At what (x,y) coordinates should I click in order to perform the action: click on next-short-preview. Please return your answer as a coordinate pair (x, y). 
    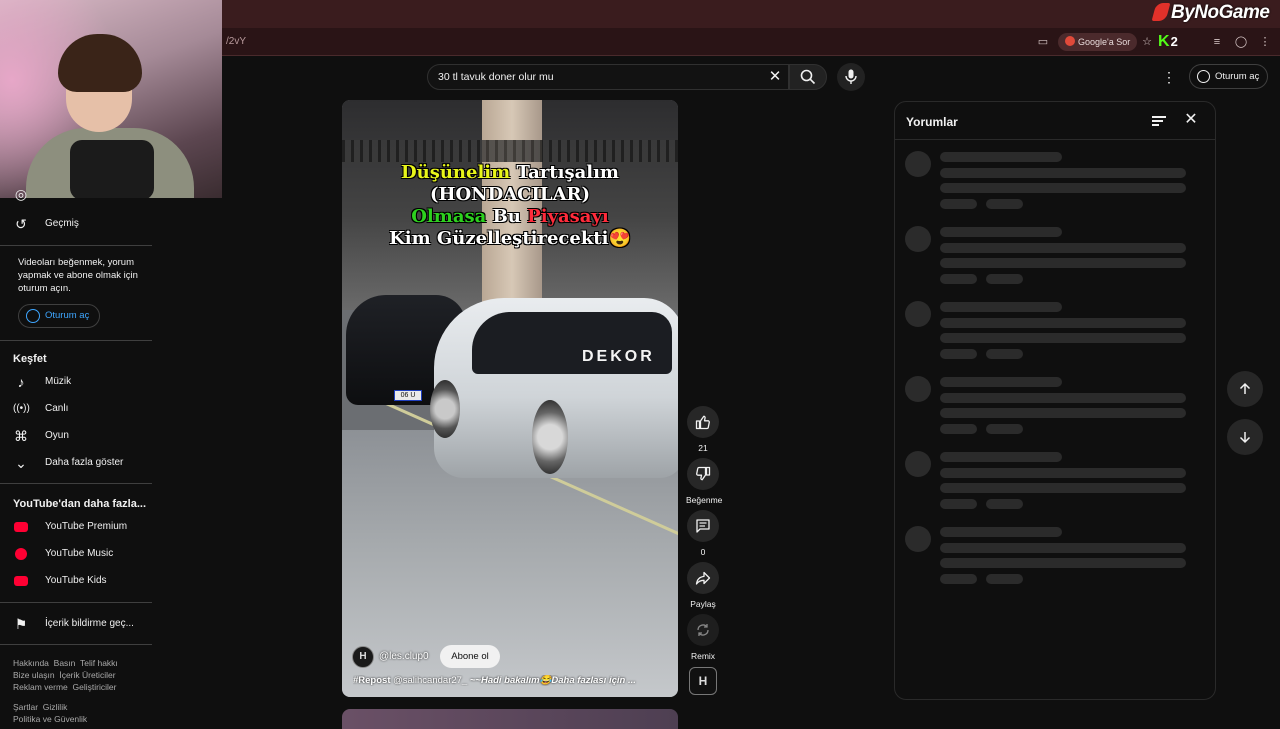
    Looking at the image, I should click on (510, 719).